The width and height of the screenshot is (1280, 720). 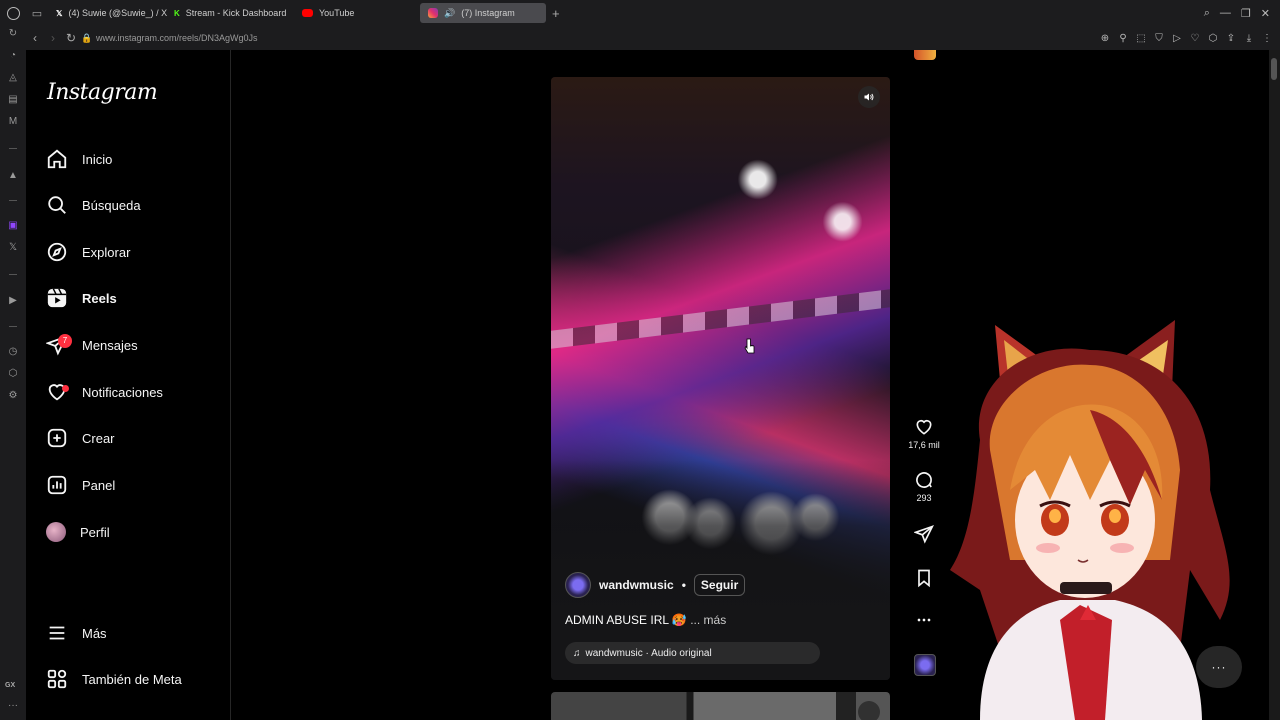 I want to click on twitch-icon: ▣, so click(x=13, y=226).